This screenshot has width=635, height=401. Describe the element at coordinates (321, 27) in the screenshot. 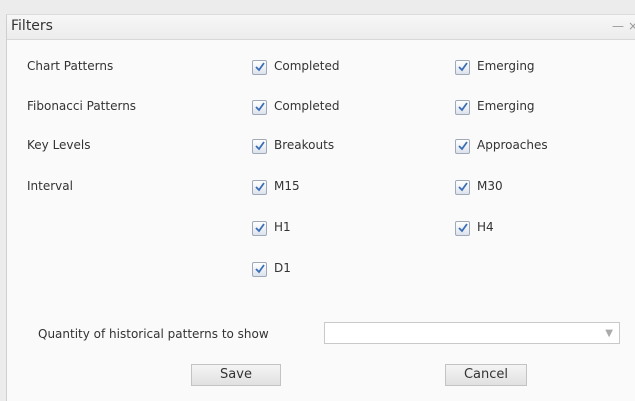

I see `title-bar: Filters — ×` at that location.